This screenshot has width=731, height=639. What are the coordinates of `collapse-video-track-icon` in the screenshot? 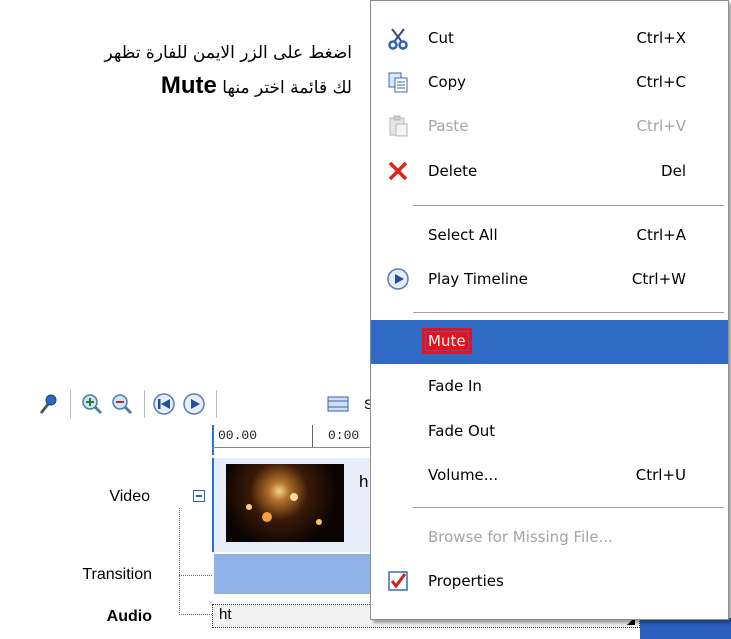 It's located at (199, 496).